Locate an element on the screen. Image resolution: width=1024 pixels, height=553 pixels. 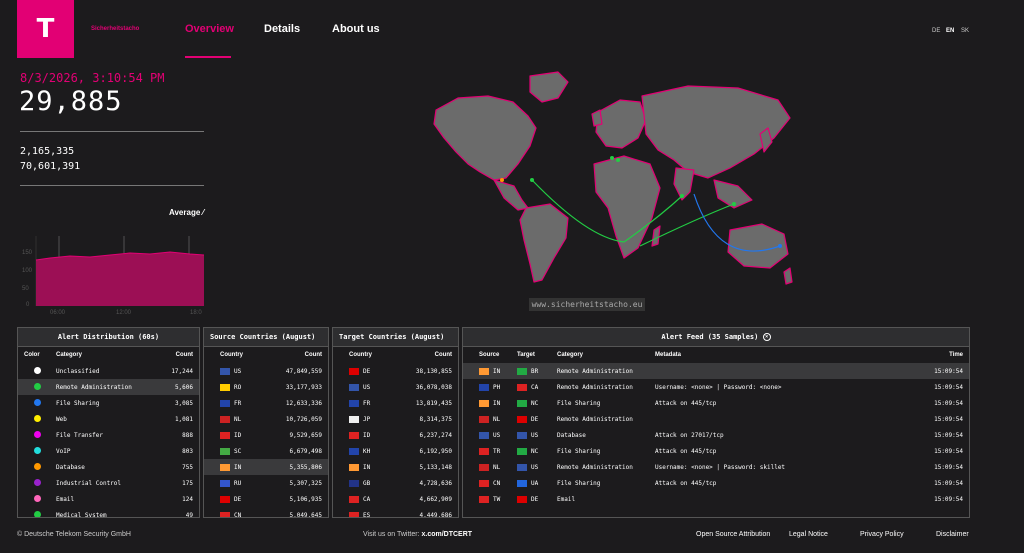
uk is located at coordinates (597, 118).